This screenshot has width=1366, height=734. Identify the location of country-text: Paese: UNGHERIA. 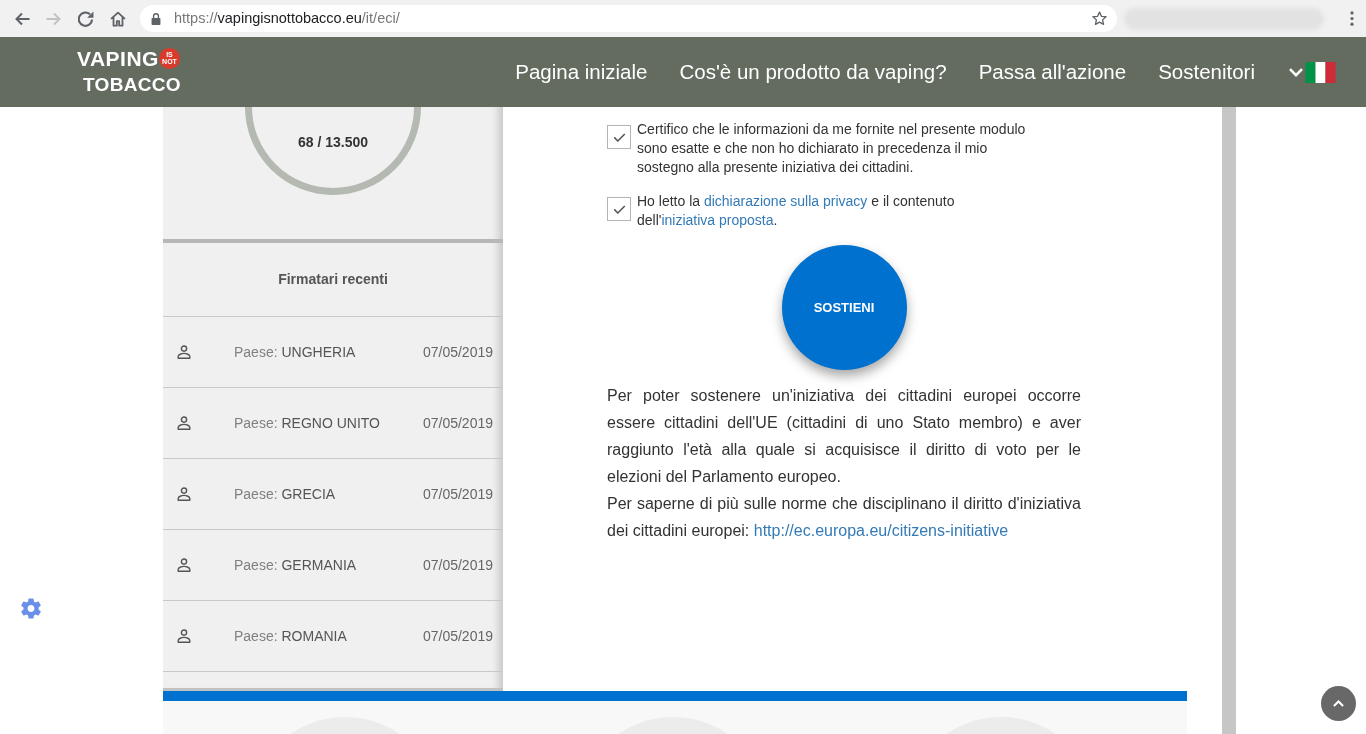
(295, 352).